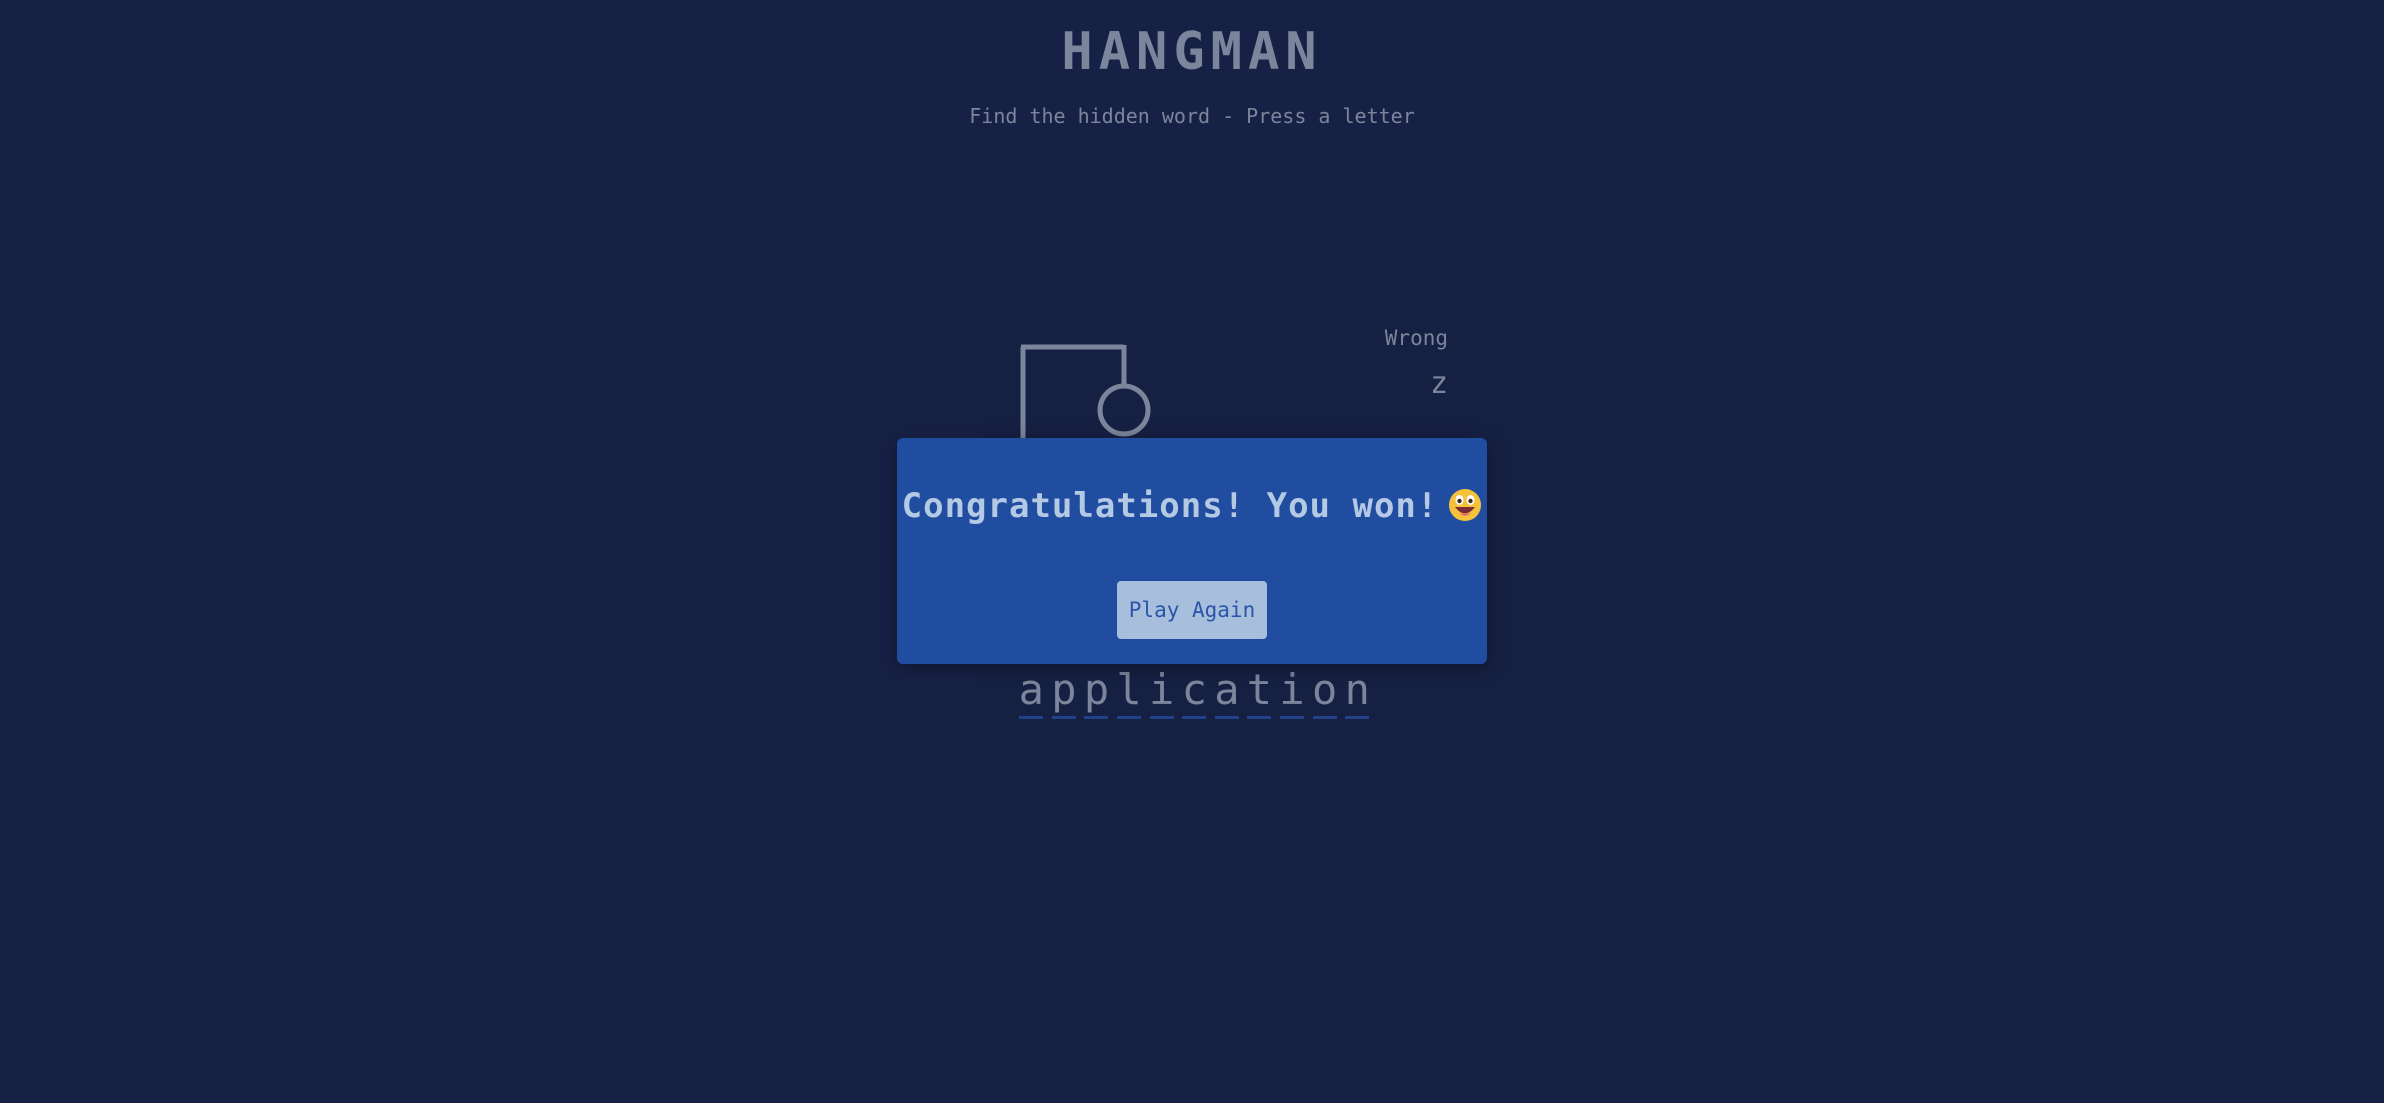 This screenshot has width=2384, height=1103. I want to click on letter-slot: c, so click(1194, 691).